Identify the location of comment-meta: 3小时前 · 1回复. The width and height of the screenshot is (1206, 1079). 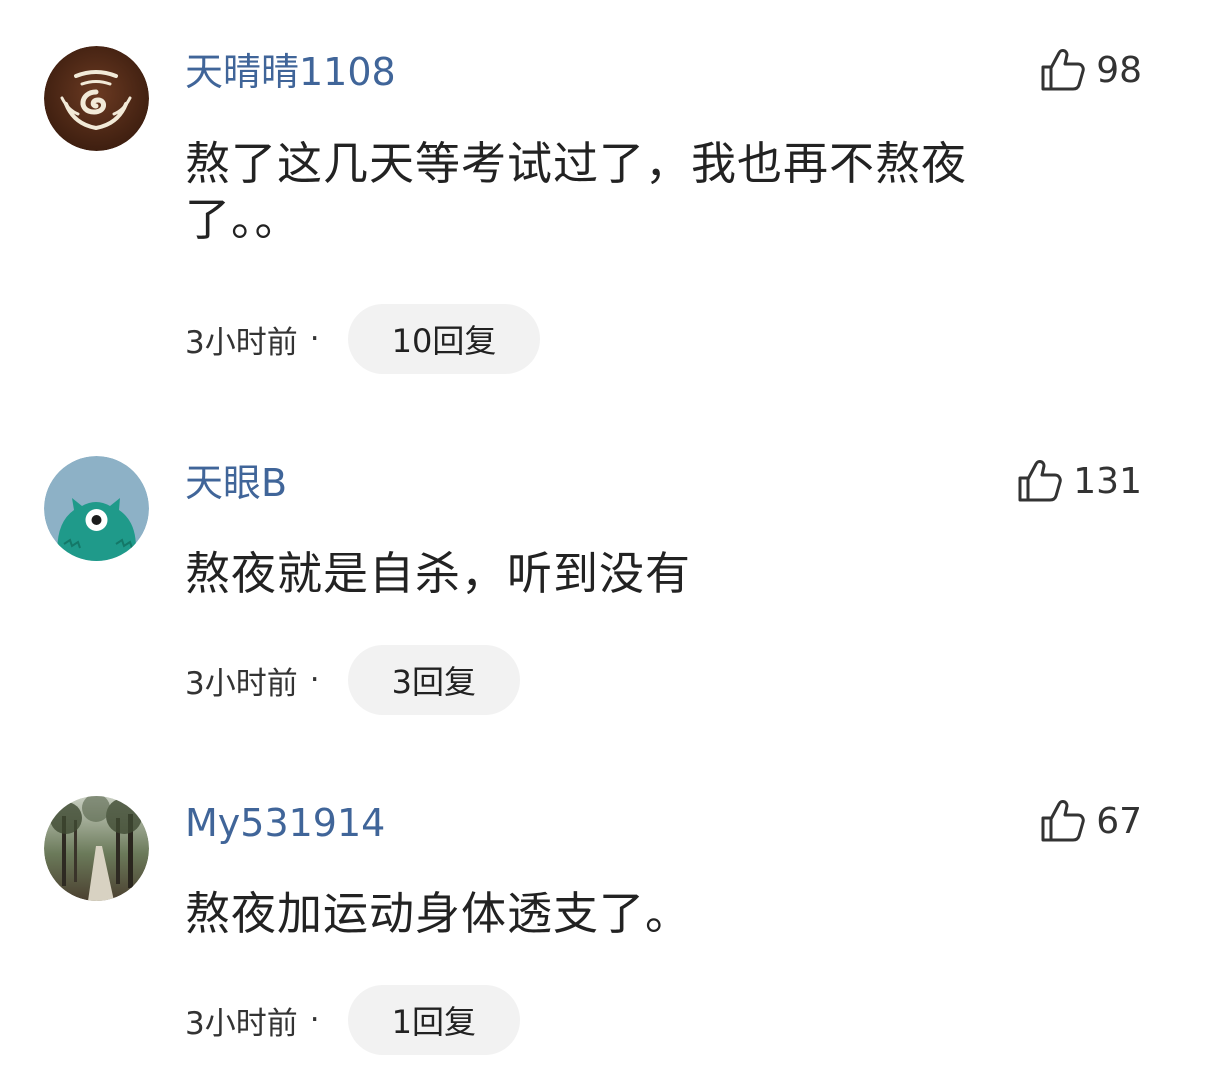
(352, 1020).